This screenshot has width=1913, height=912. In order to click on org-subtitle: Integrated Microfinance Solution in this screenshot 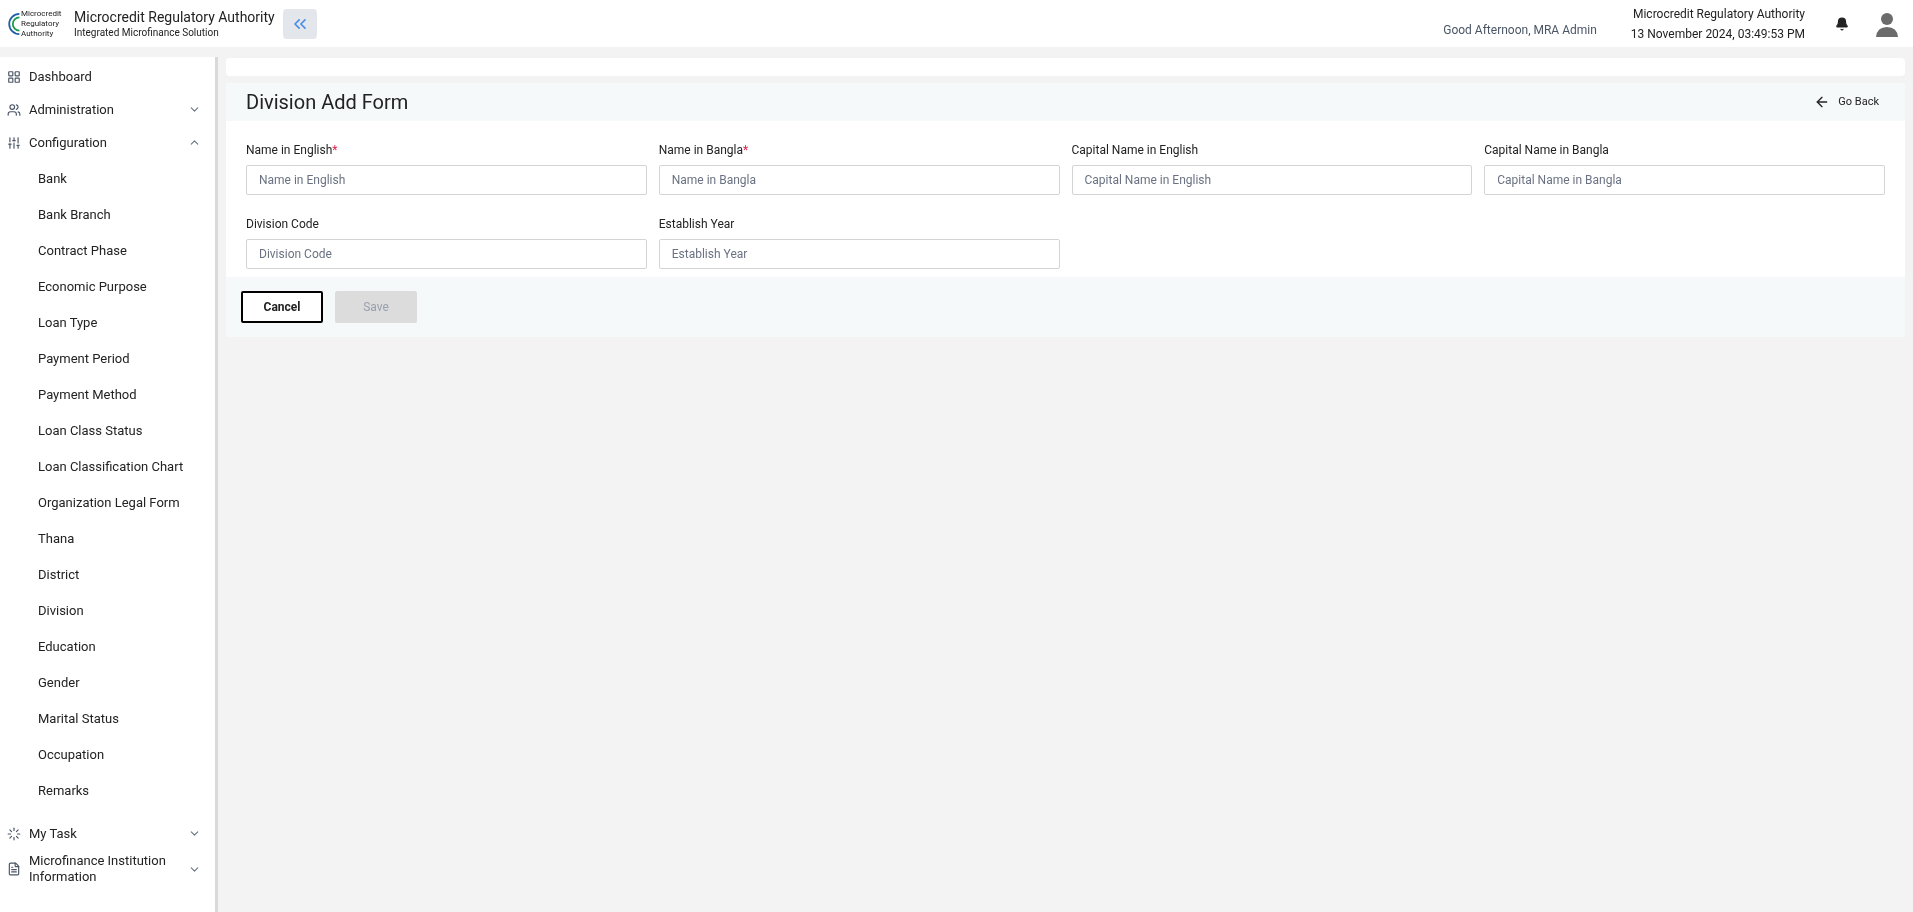, I will do `click(147, 32)`.